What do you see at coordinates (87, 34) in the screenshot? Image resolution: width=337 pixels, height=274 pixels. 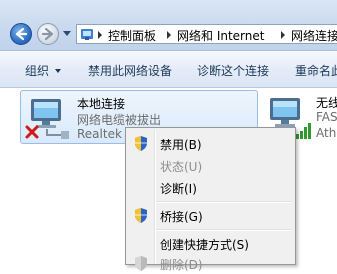 I see `control-panel-icon` at bounding box center [87, 34].